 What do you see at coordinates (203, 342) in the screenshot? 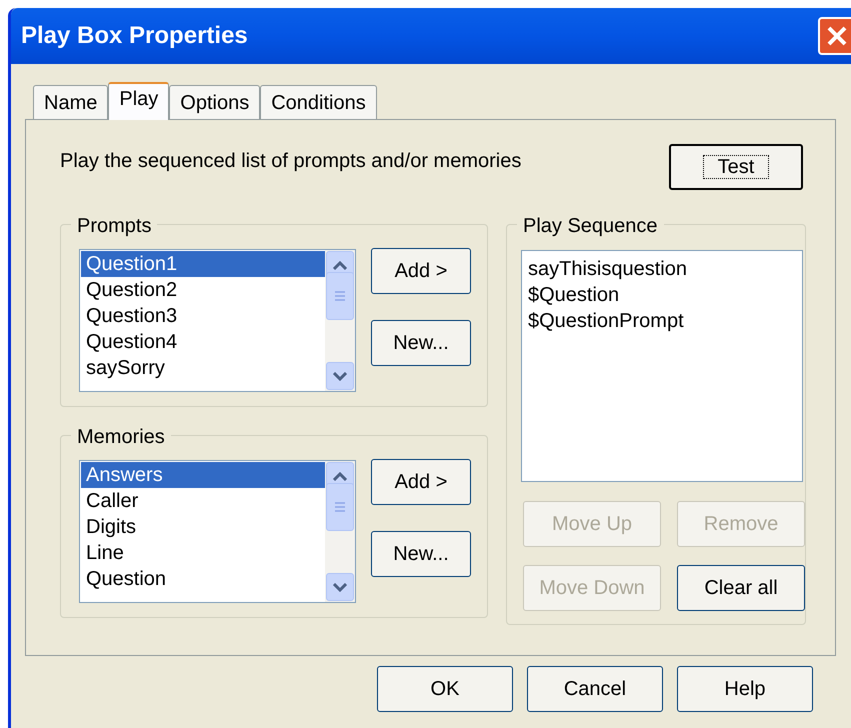
I see `list-item: Question4` at bounding box center [203, 342].